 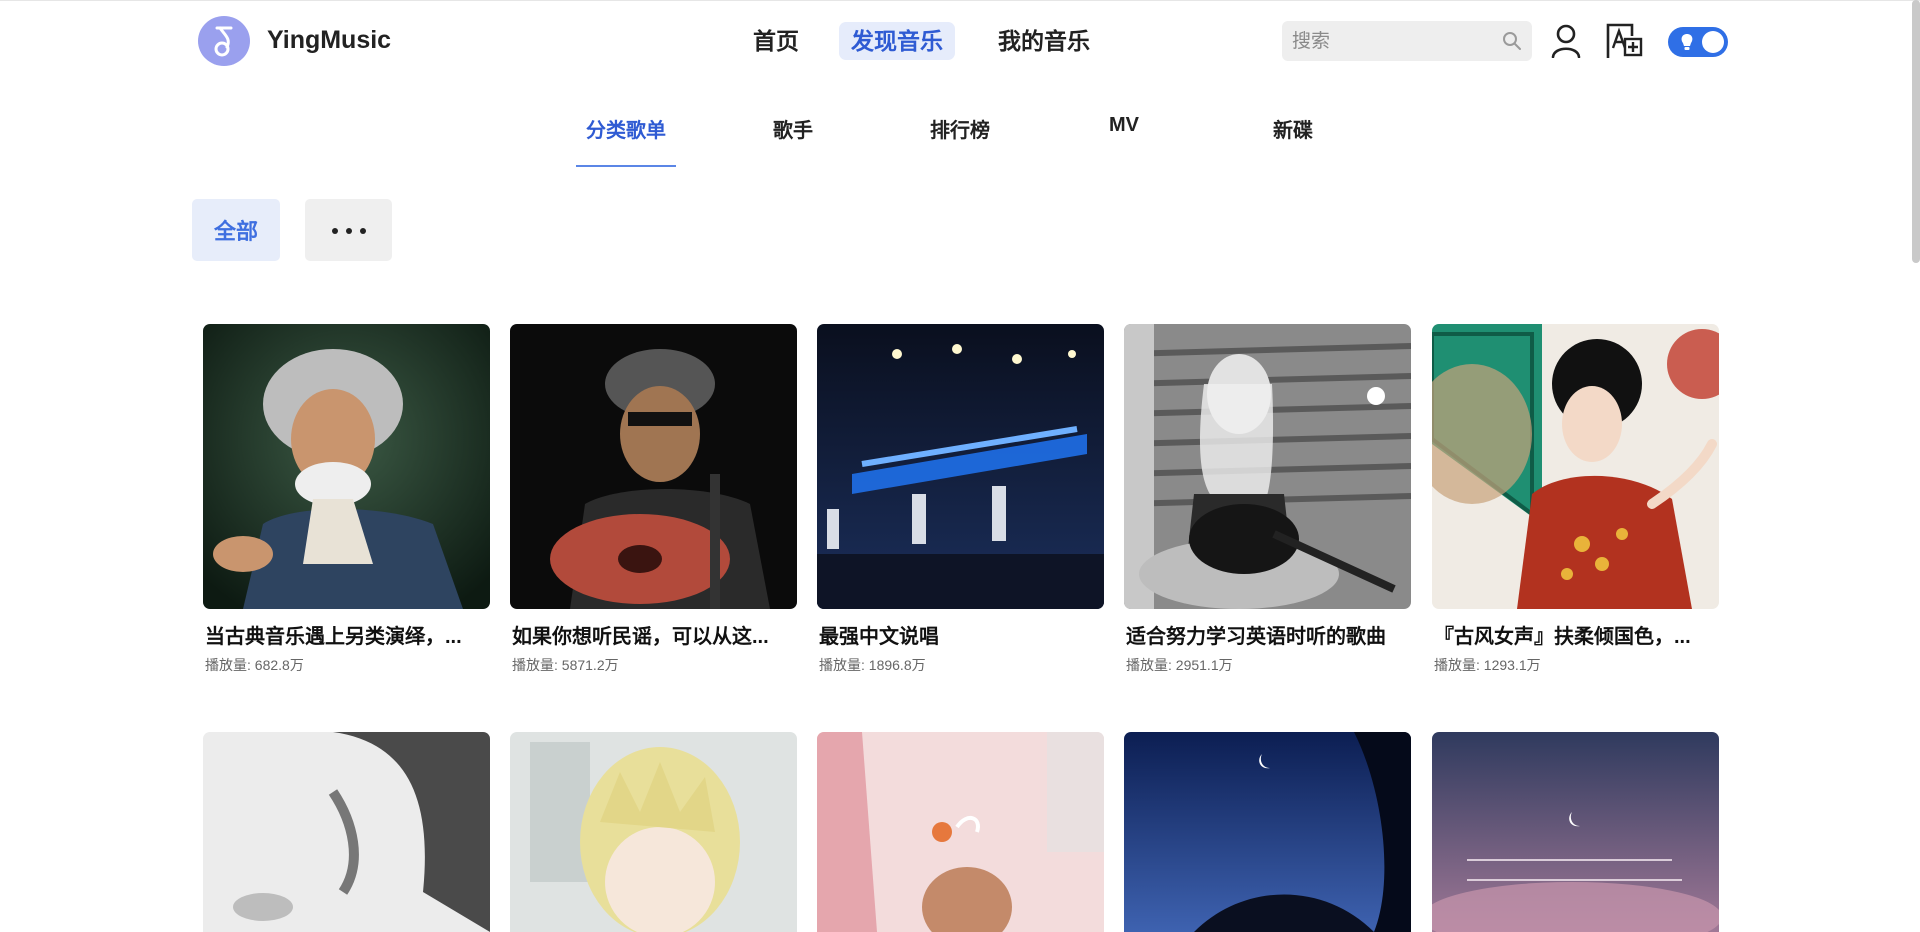 What do you see at coordinates (1687, 44) in the screenshot?
I see `bulb-icon` at bounding box center [1687, 44].